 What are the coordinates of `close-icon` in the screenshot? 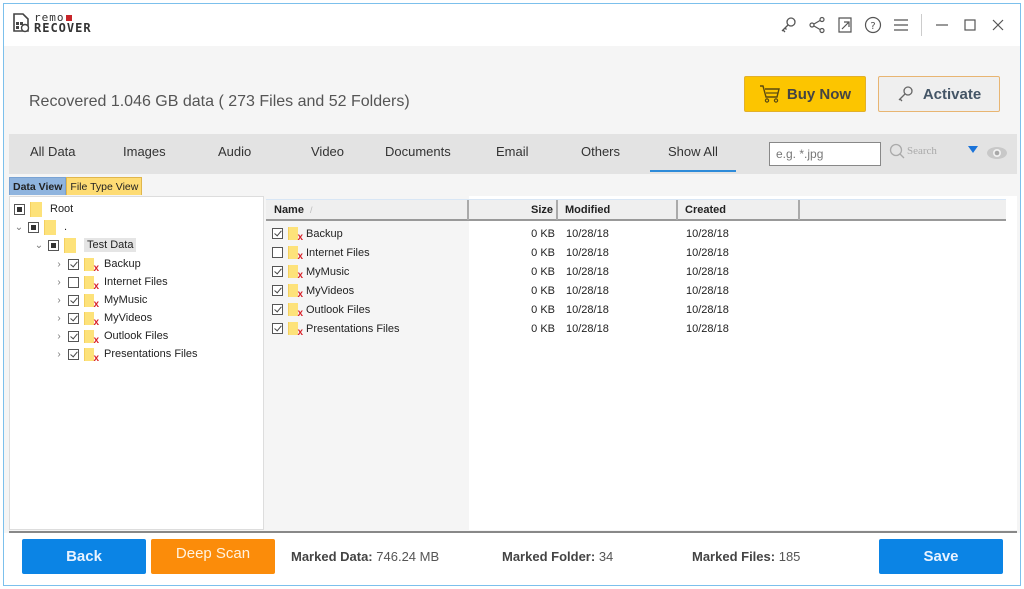 It's located at (998, 25).